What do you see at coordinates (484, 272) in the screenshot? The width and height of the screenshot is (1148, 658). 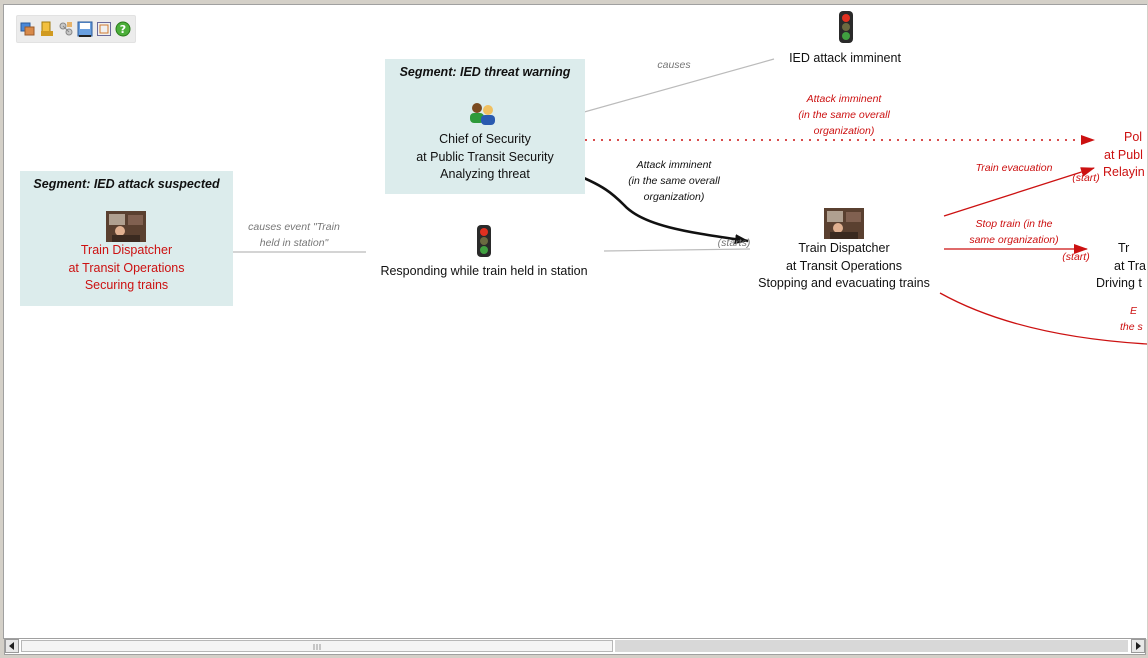 I see `event-responding-train-held: Responding while train held in station` at bounding box center [484, 272].